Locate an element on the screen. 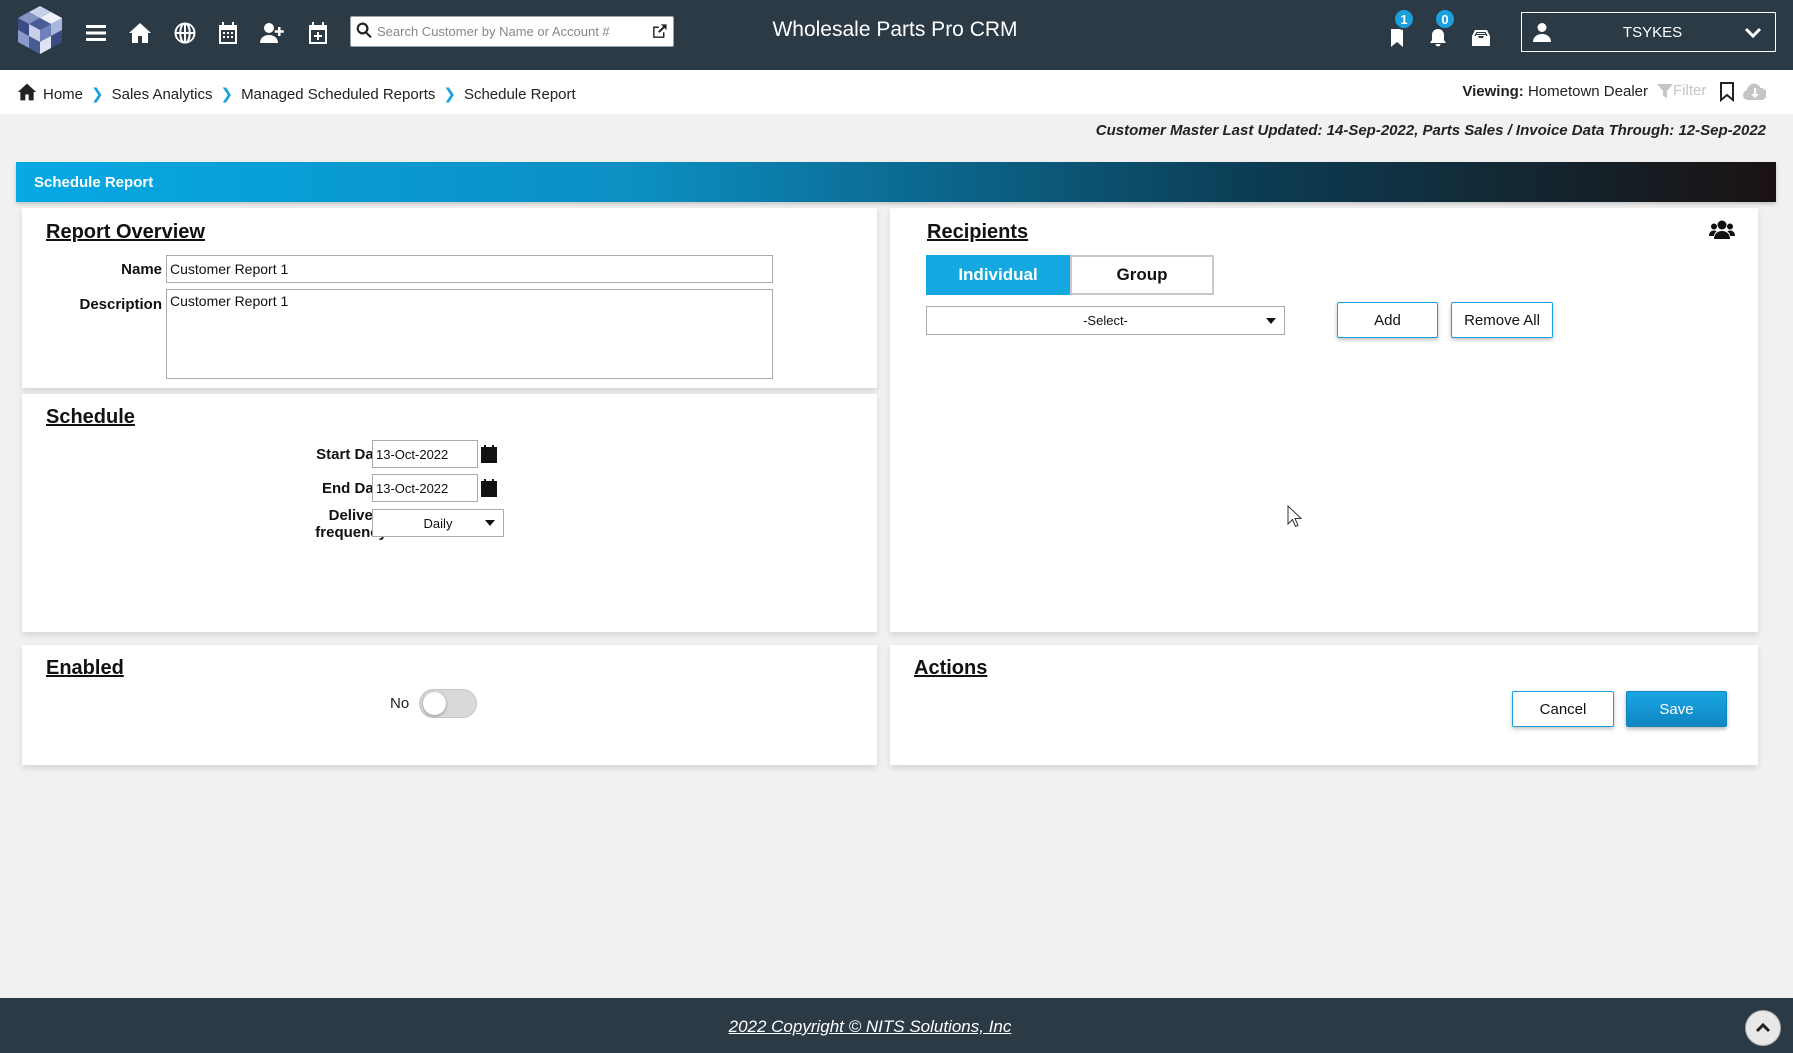 Image resolution: width=1793 pixels, height=1053 pixels. cancel-button: Cancel is located at coordinates (1563, 709).